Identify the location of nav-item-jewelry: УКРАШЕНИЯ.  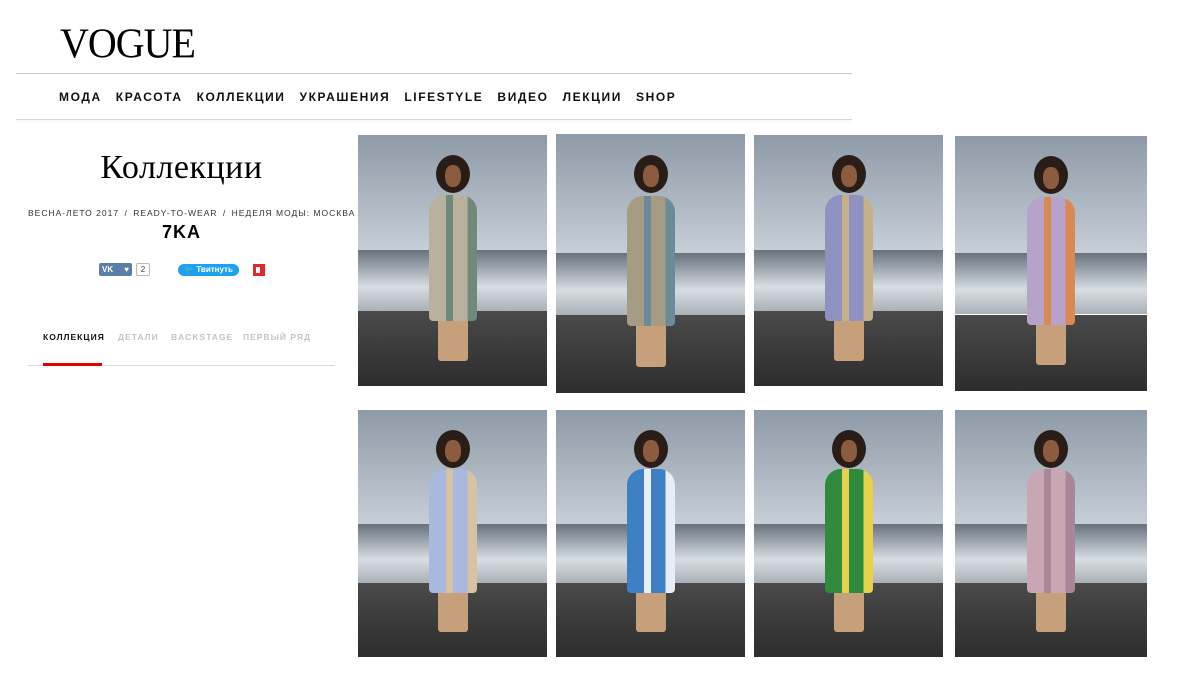
(345, 97).